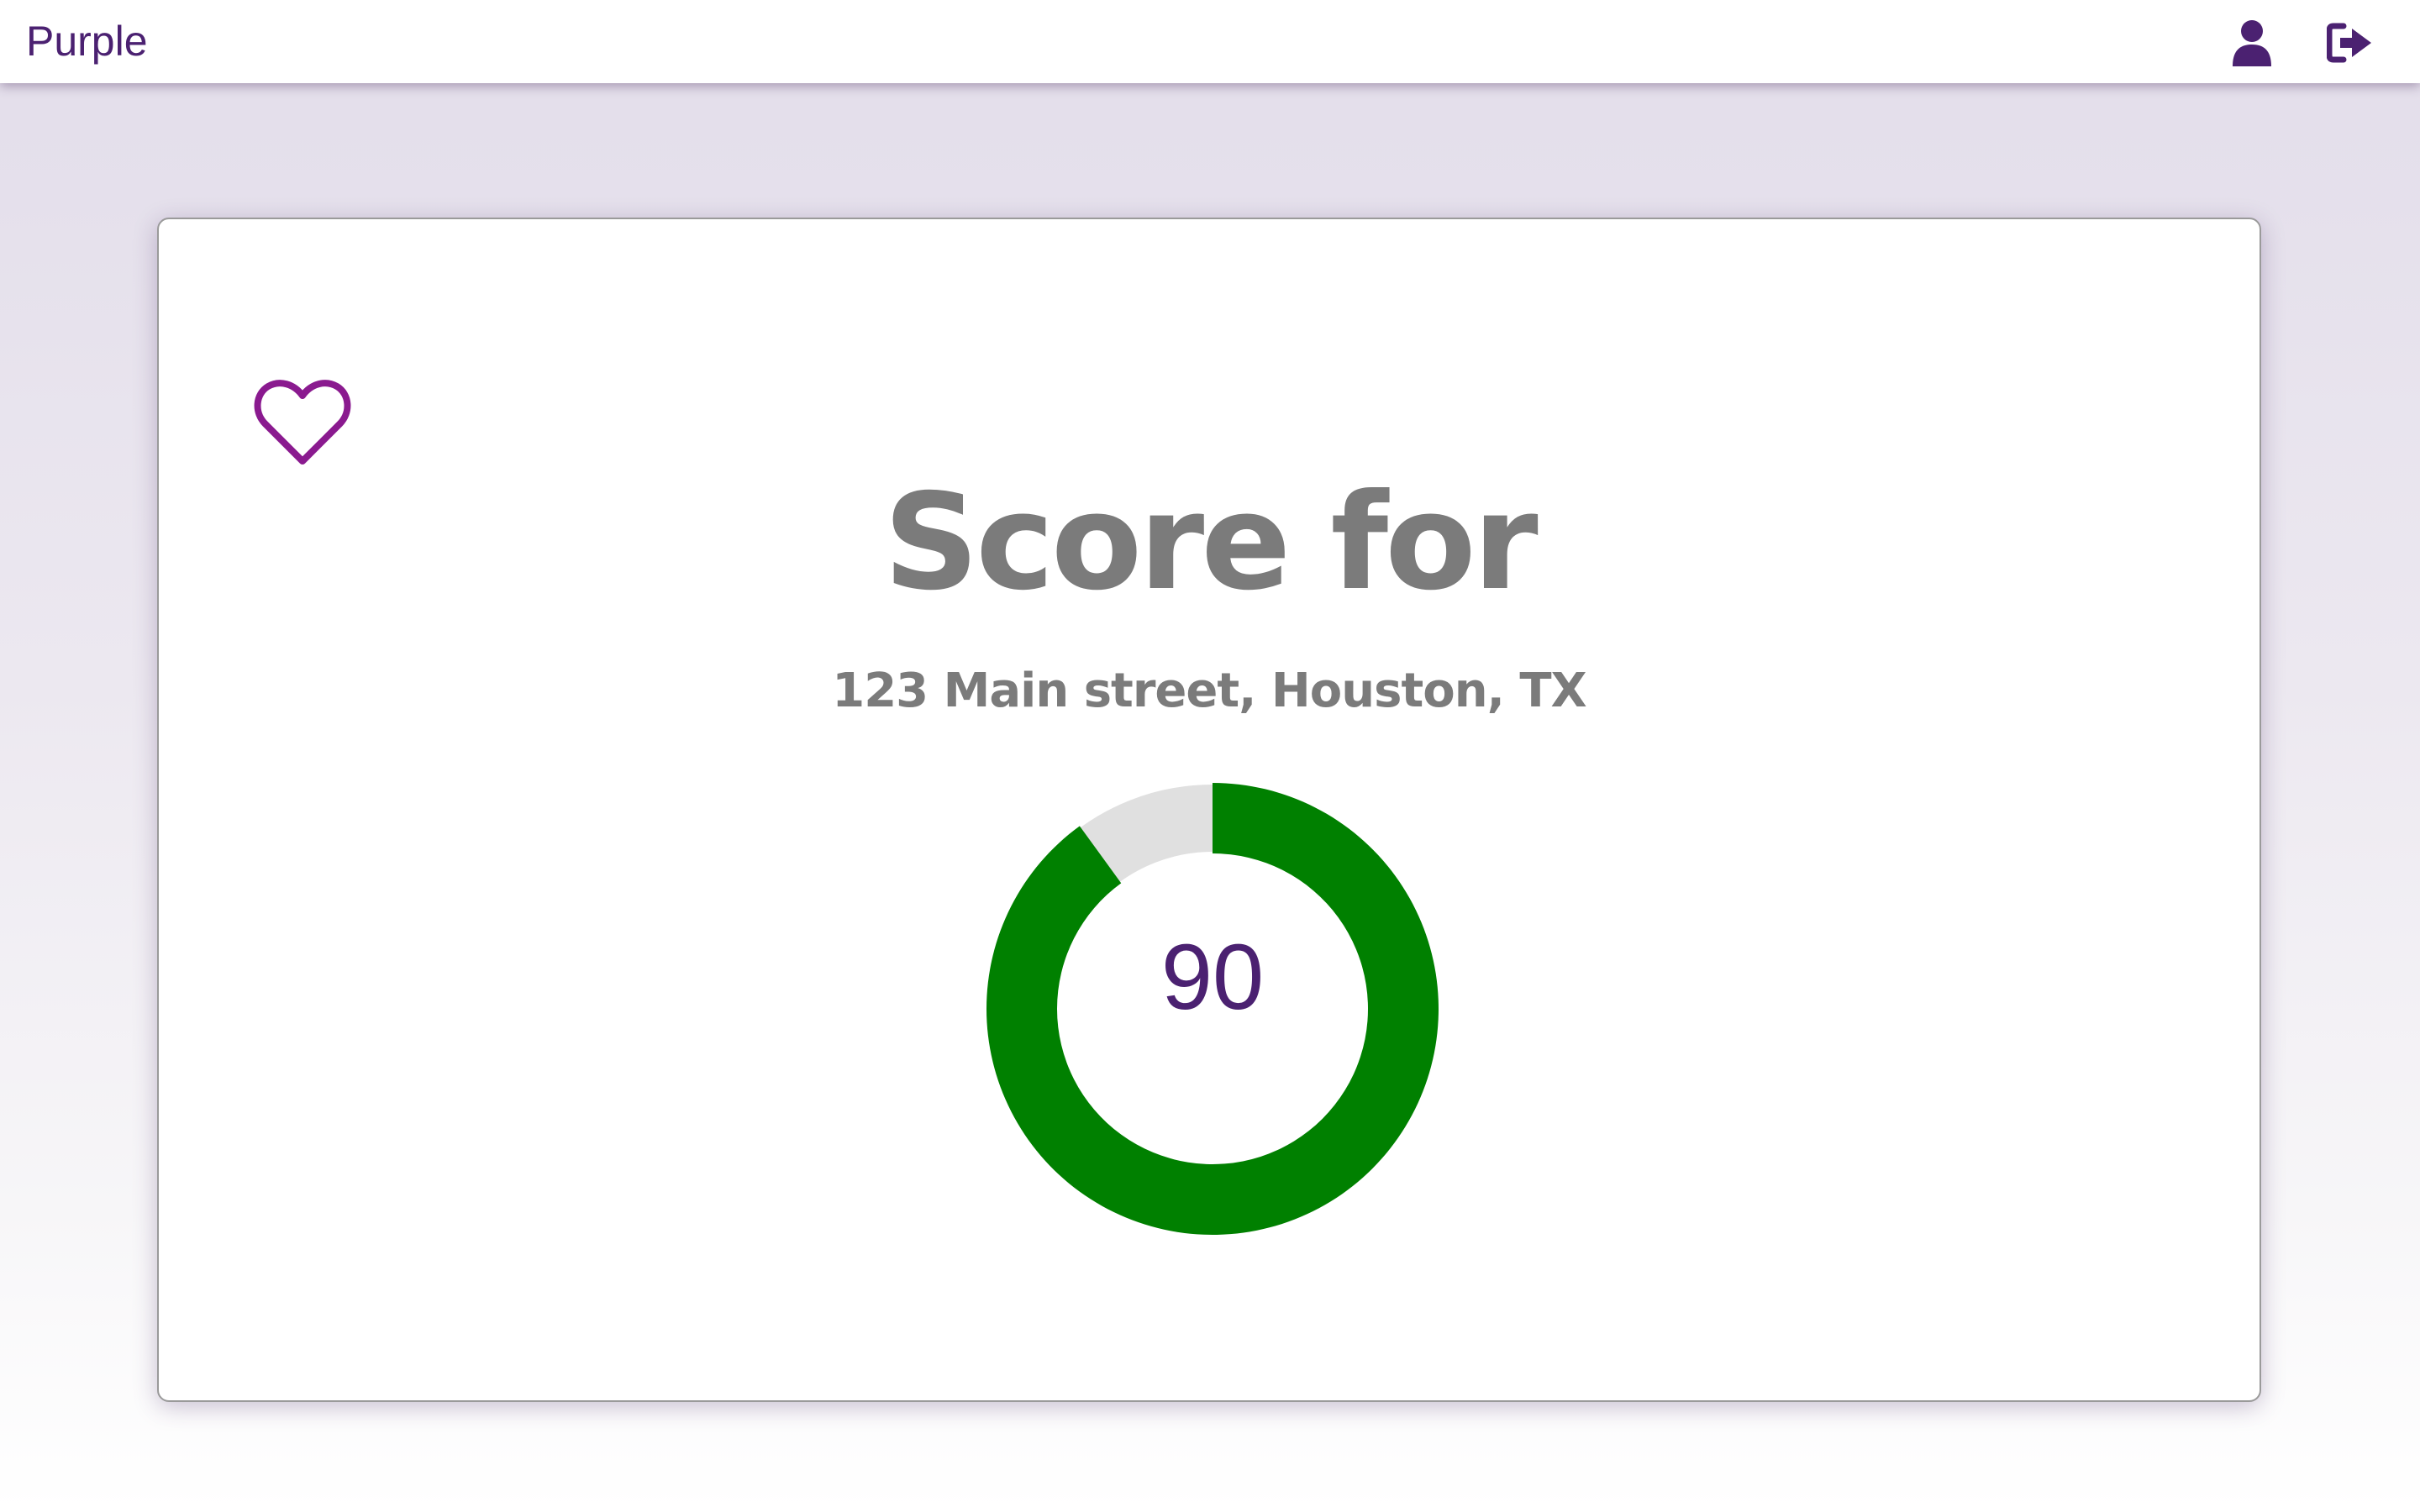  I want to click on top-navbar: Purple, so click(1210, 41).